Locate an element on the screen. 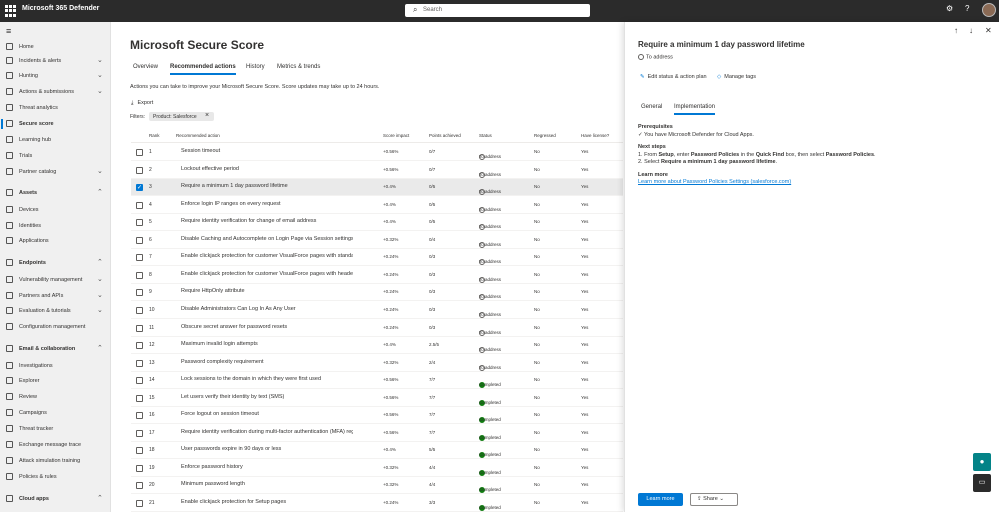  close-icon: × is located at coordinates (207, 115).